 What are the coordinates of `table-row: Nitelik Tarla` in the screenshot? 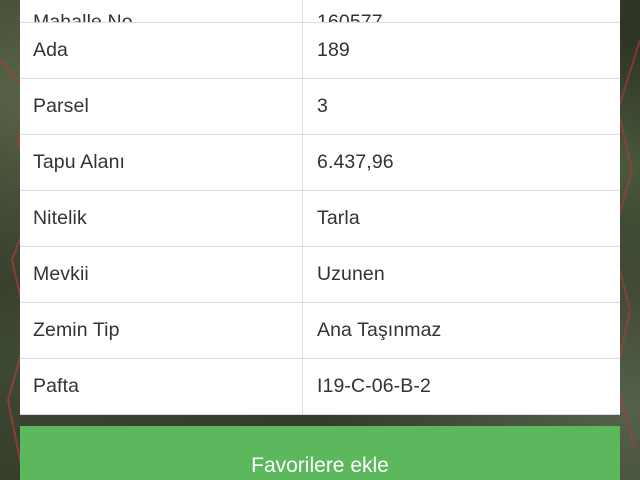 It's located at (320, 219).